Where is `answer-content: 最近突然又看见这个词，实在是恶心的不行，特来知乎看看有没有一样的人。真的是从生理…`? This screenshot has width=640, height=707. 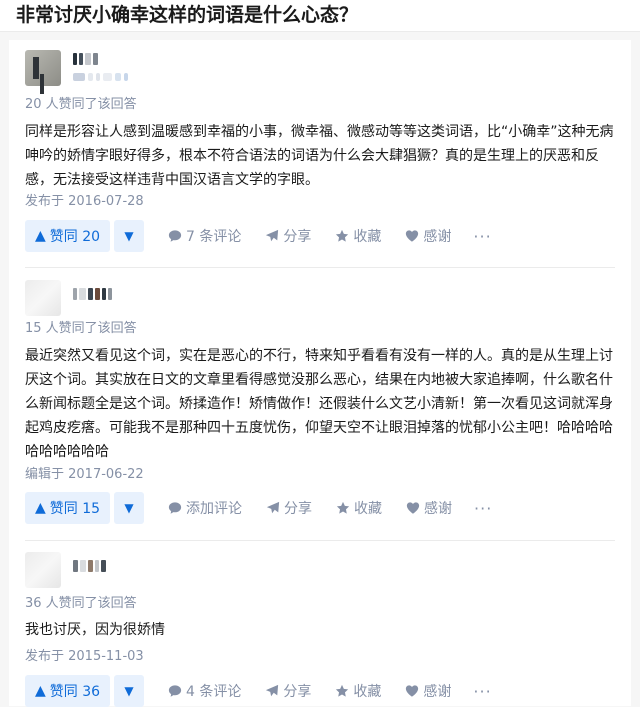
answer-content: 最近突然又看见这个词，实在是恶心的不行，特来知乎看看有没有一样的人。真的是从生理… is located at coordinates (319, 404).